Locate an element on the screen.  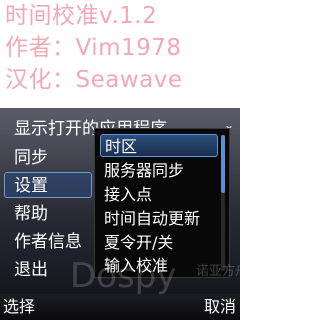
submenu-item-auto-update: 时间自动更新 is located at coordinates (159, 218).